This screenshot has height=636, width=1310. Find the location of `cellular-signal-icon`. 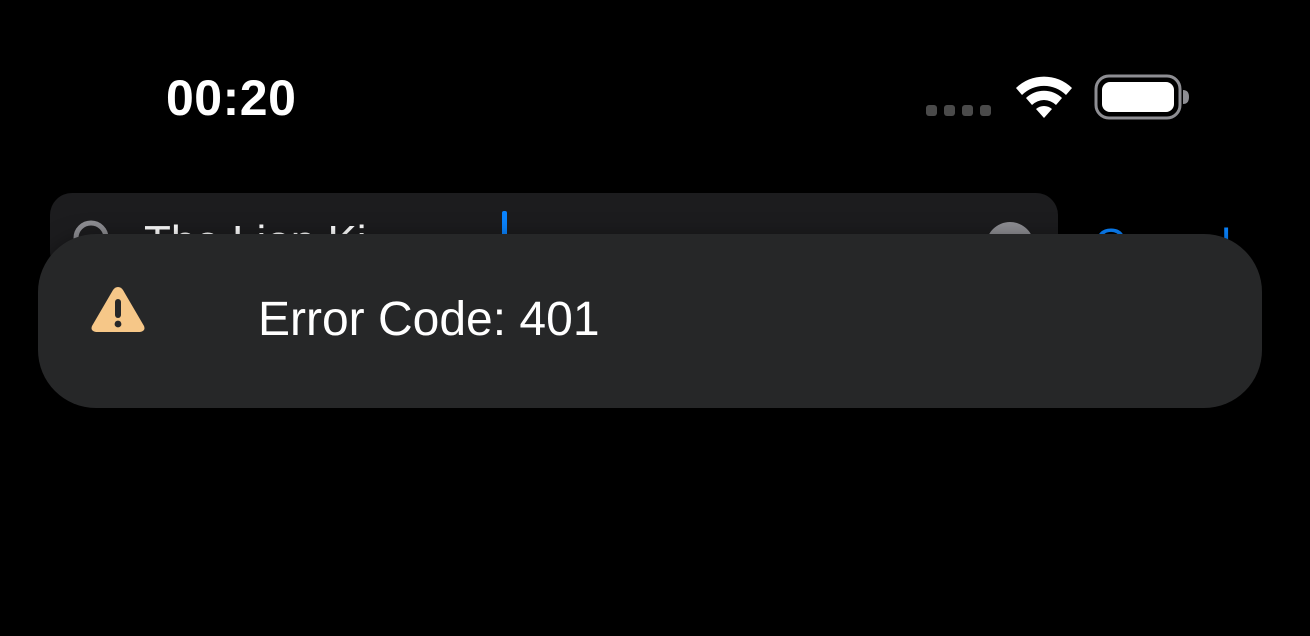

cellular-signal-icon is located at coordinates (961, 112).